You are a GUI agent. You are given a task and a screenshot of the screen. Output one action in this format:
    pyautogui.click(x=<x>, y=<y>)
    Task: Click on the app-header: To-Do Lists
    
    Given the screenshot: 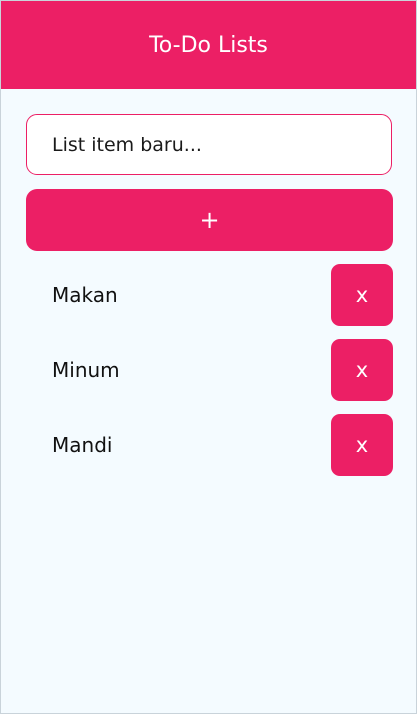 What is the action you would take?
    pyautogui.click(x=208, y=45)
    